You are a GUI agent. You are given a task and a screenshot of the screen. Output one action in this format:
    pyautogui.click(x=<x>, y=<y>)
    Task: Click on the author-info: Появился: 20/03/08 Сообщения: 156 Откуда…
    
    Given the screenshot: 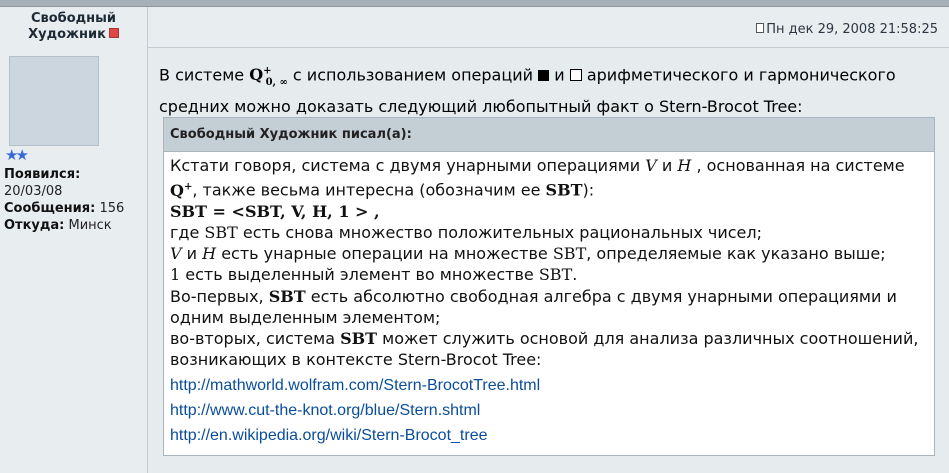 What is the action you would take?
    pyautogui.click(x=64, y=200)
    